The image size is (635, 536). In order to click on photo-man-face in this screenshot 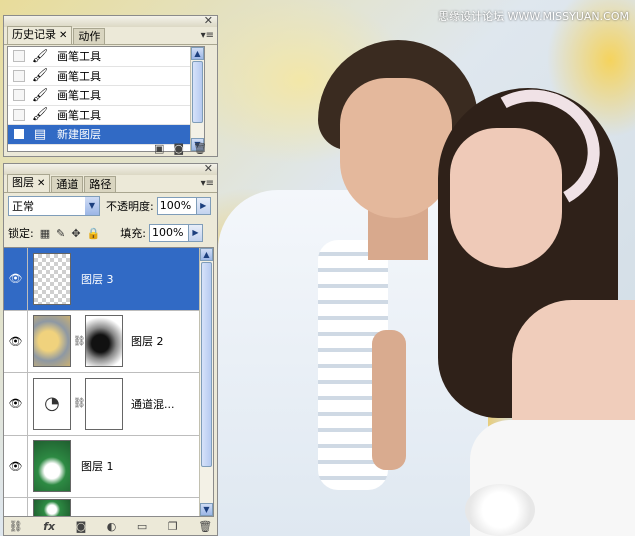, I will do `click(396, 148)`.